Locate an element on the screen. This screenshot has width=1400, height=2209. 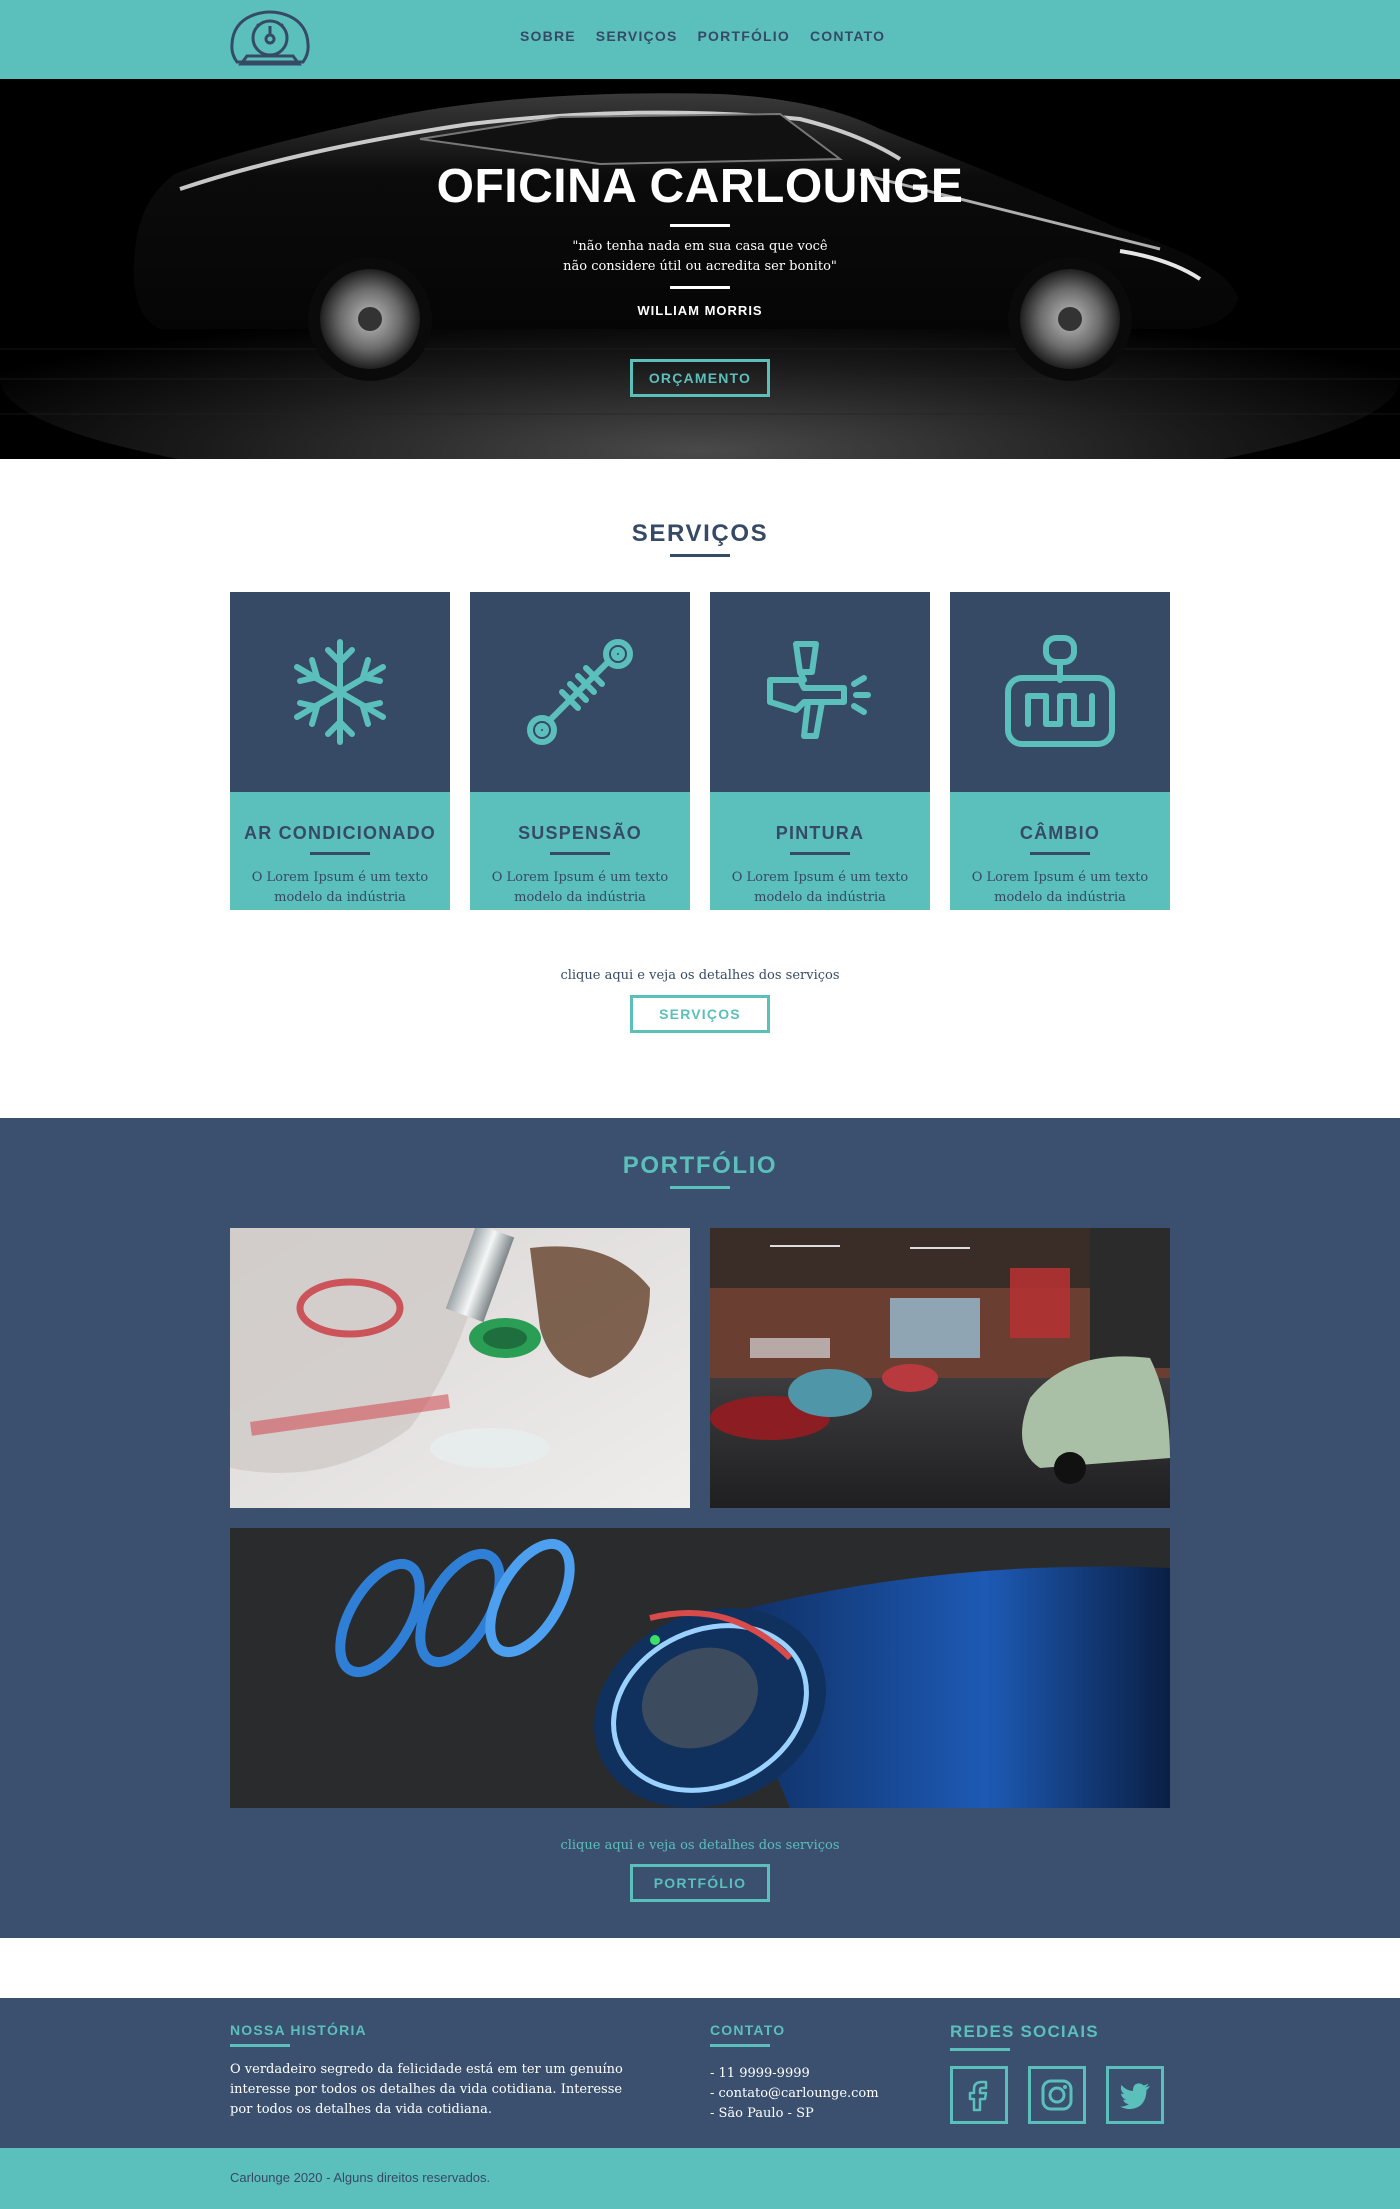
service-card-title: SUSPENSÃO is located at coordinates (580, 833).